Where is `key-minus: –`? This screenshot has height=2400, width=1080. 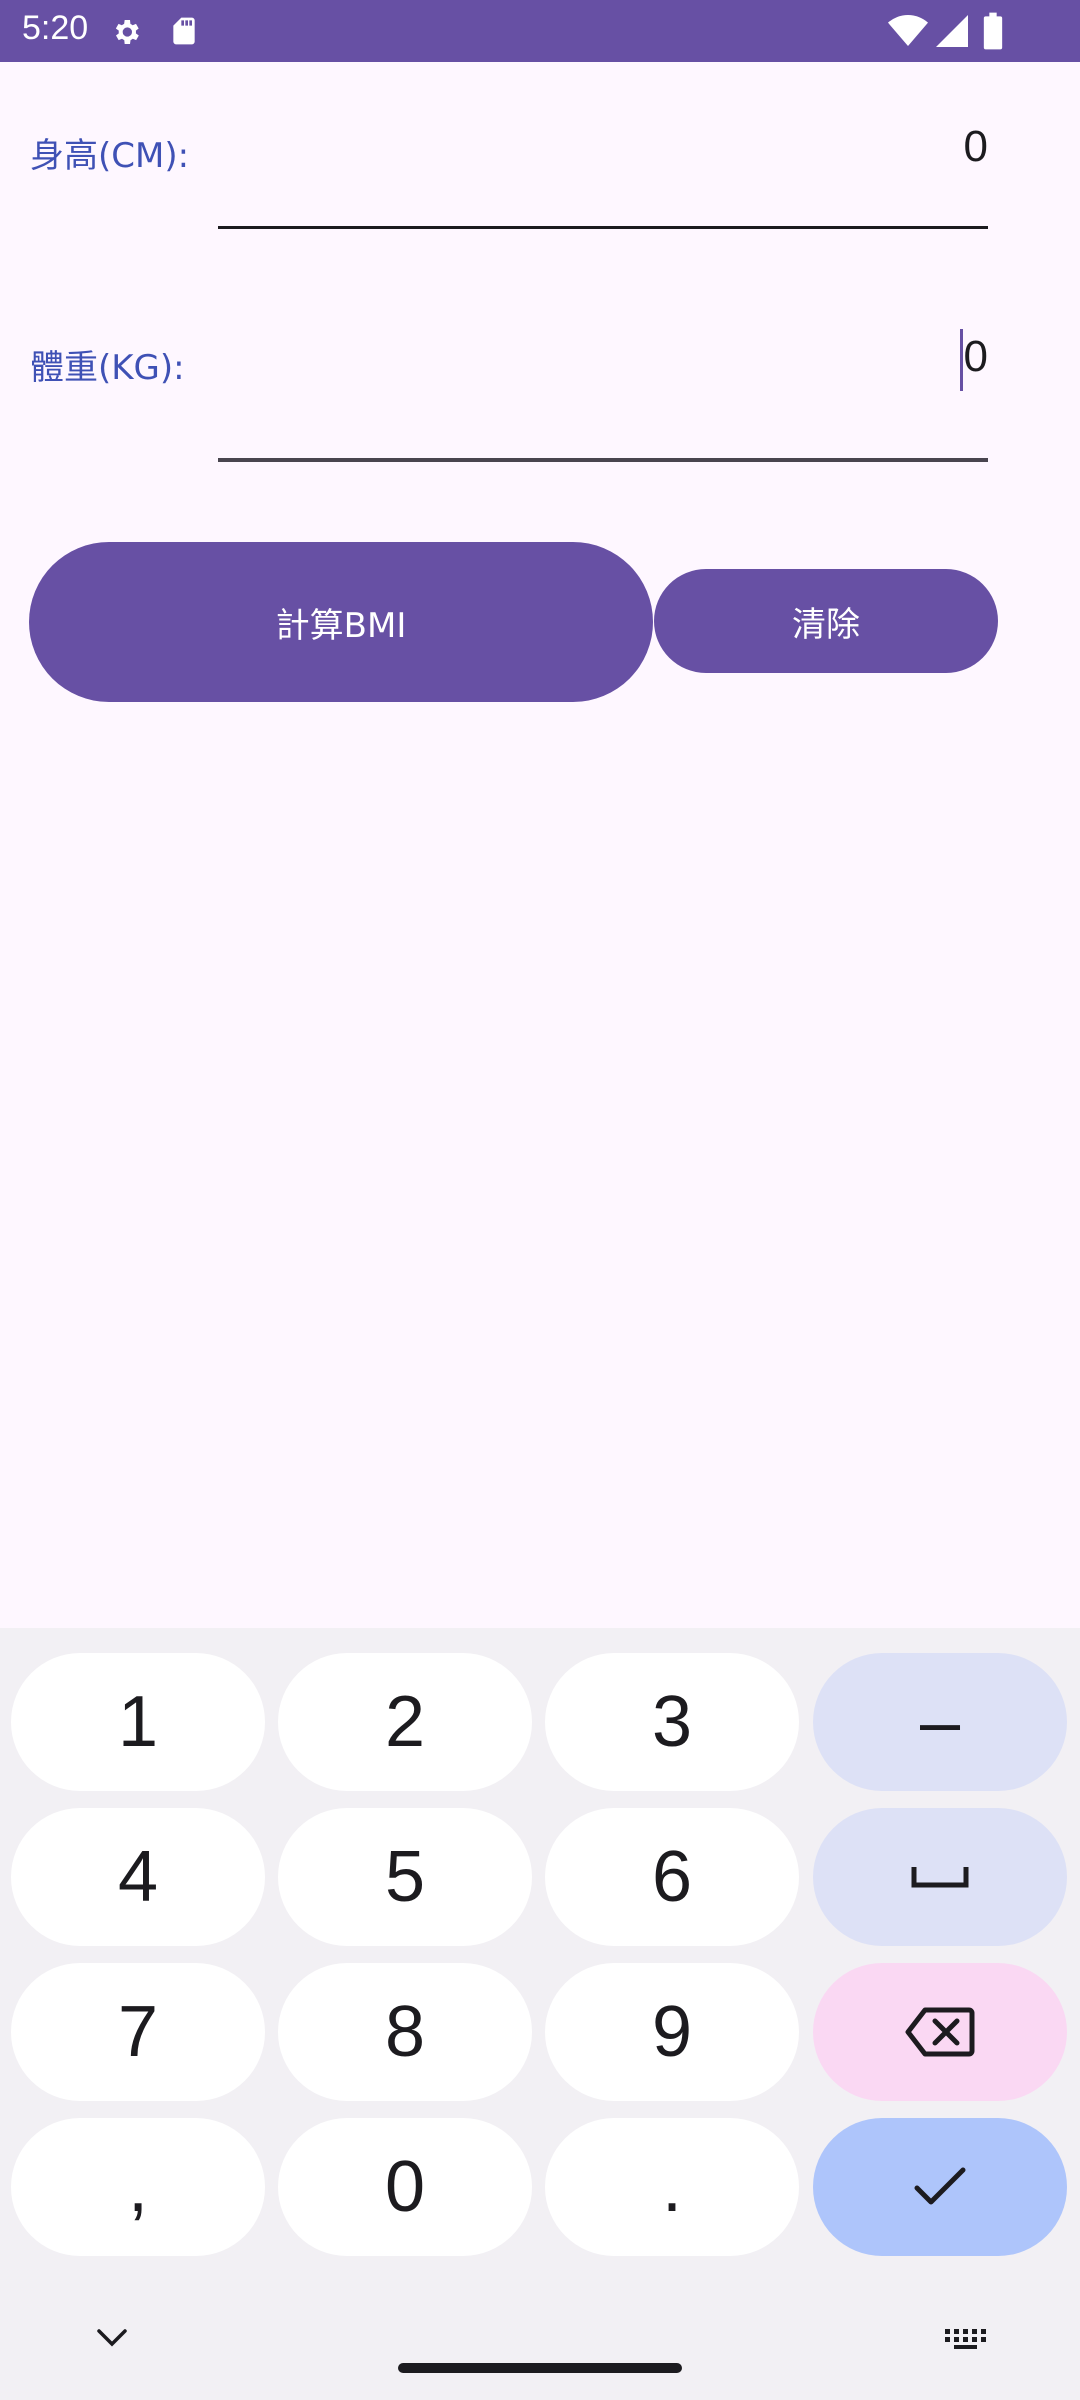 key-minus: – is located at coordinates (940, 1722).